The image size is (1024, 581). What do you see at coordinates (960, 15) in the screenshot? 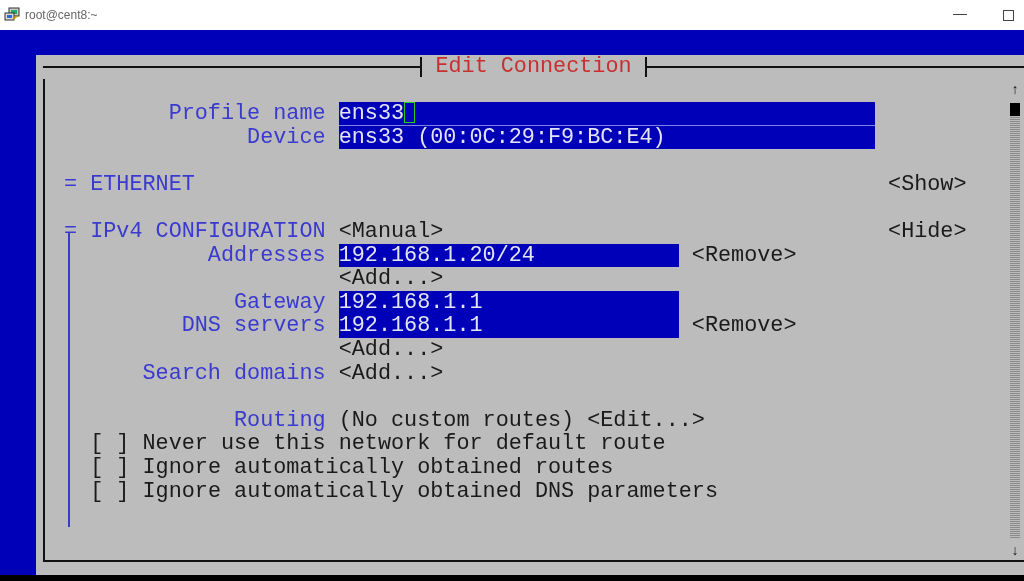
I see `minimize-icon` at bounding box center [960, 15].